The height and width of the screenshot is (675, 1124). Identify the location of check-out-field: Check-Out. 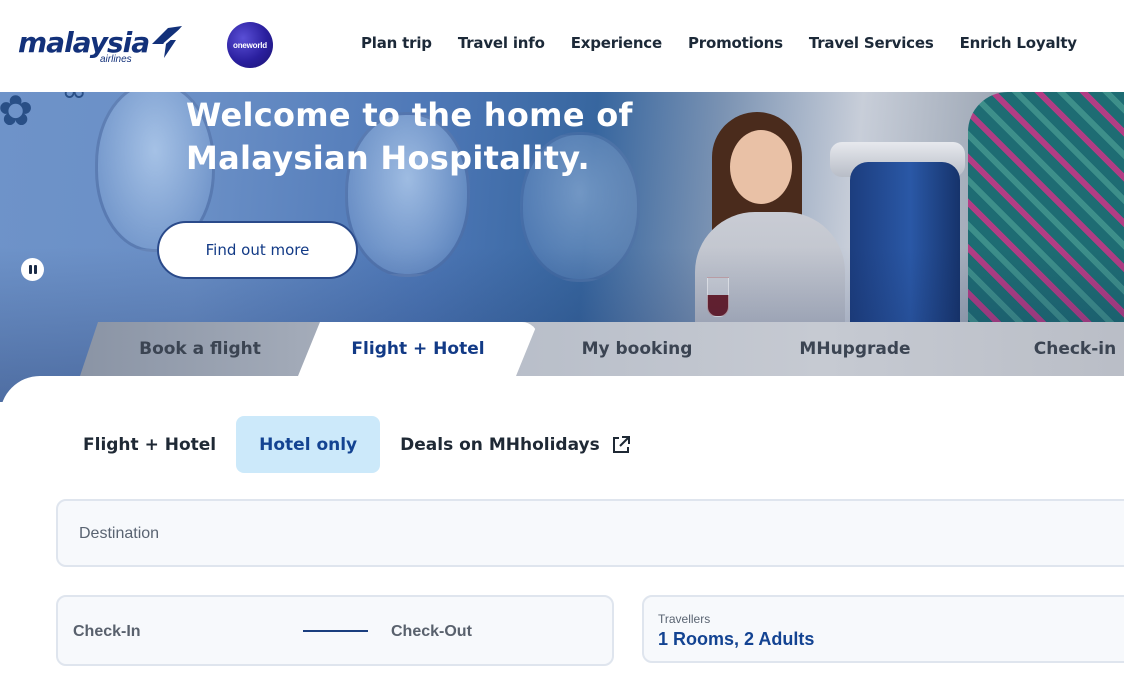
(431, 632).